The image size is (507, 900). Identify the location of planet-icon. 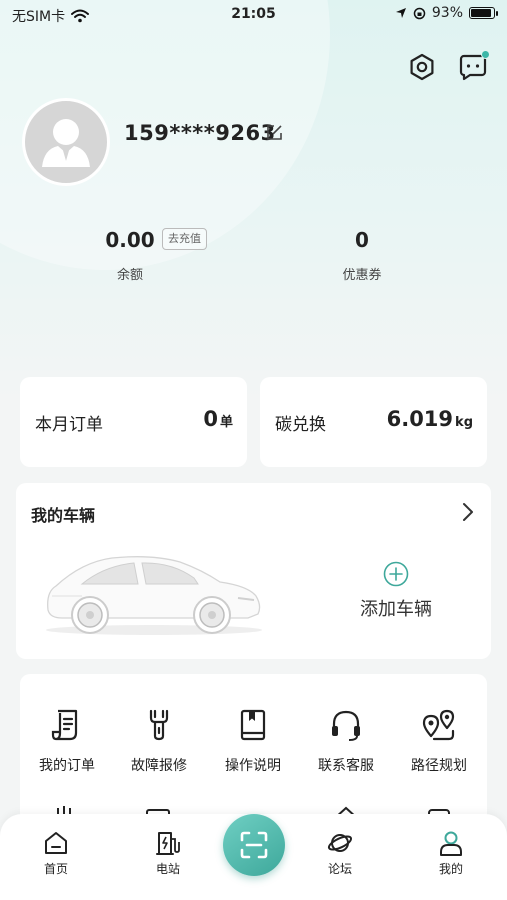
(340, 843).